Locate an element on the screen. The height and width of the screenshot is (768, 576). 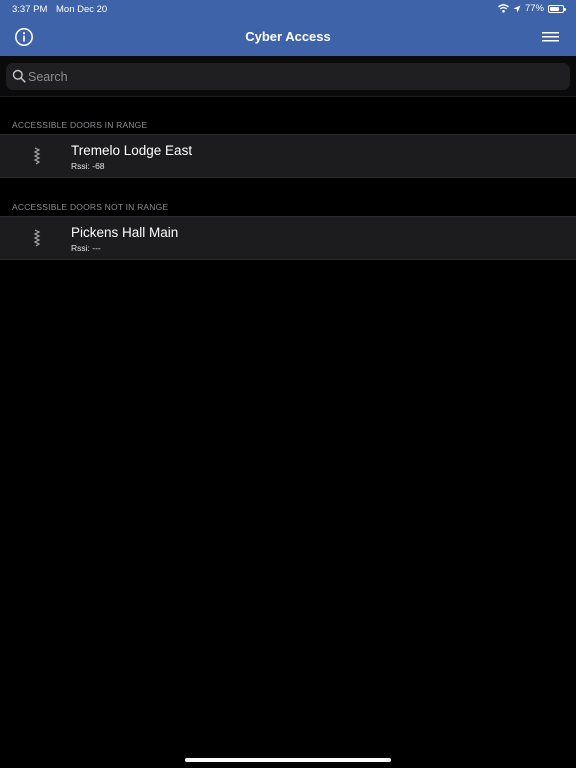
battery-tip is located at coordinates (565, 9).